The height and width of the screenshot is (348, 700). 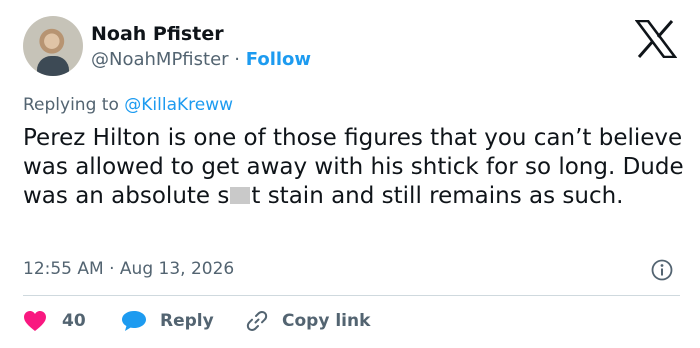 What do you see at coordinates (160, 59) in the screenshot?
I see `user-handle: @NoahMPfister` at bounding box center [160, 59].